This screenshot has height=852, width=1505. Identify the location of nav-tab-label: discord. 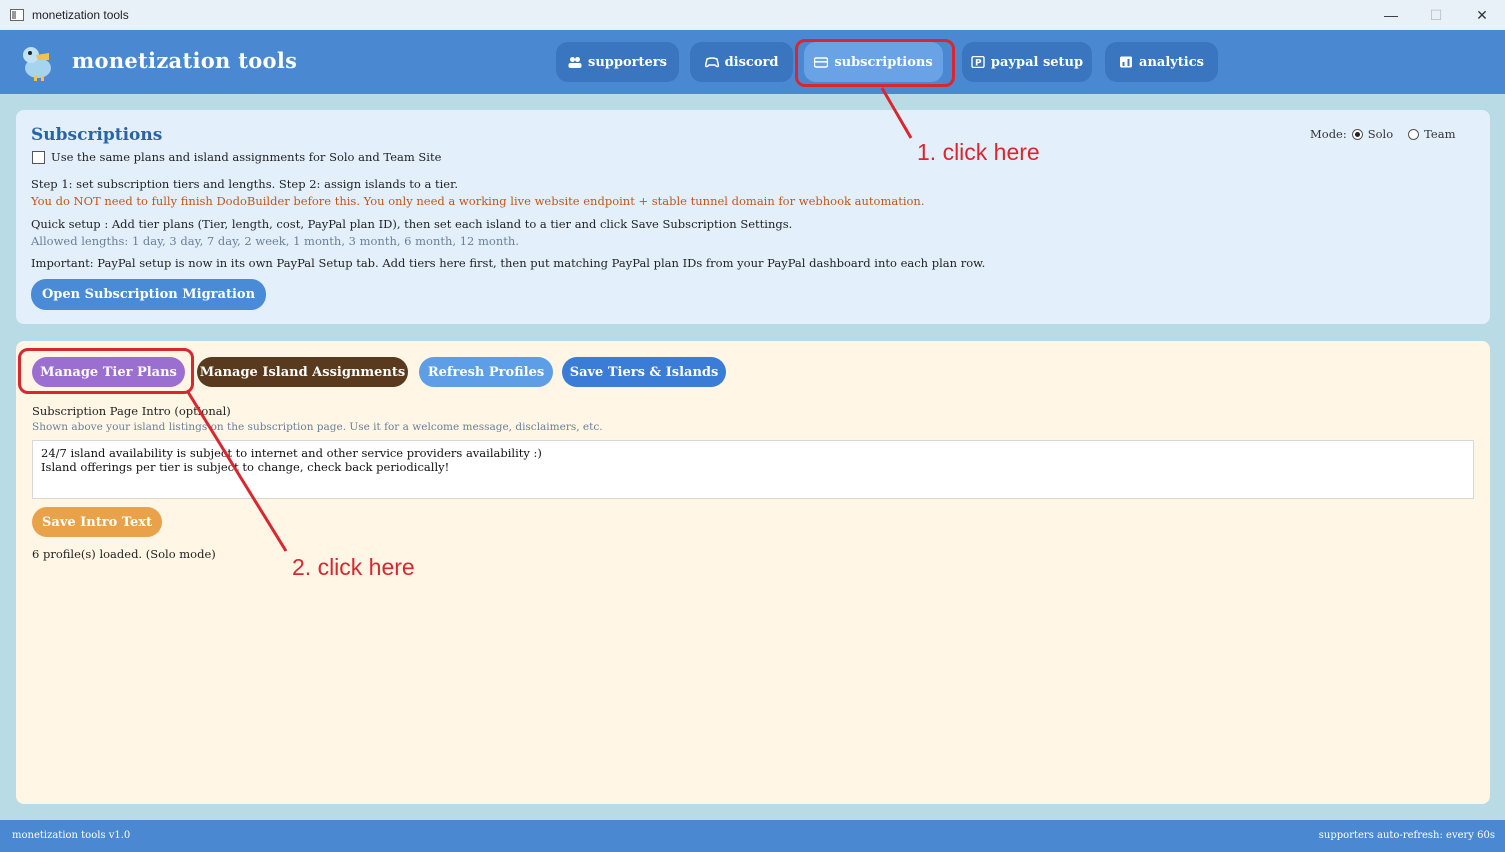
(751, 62).